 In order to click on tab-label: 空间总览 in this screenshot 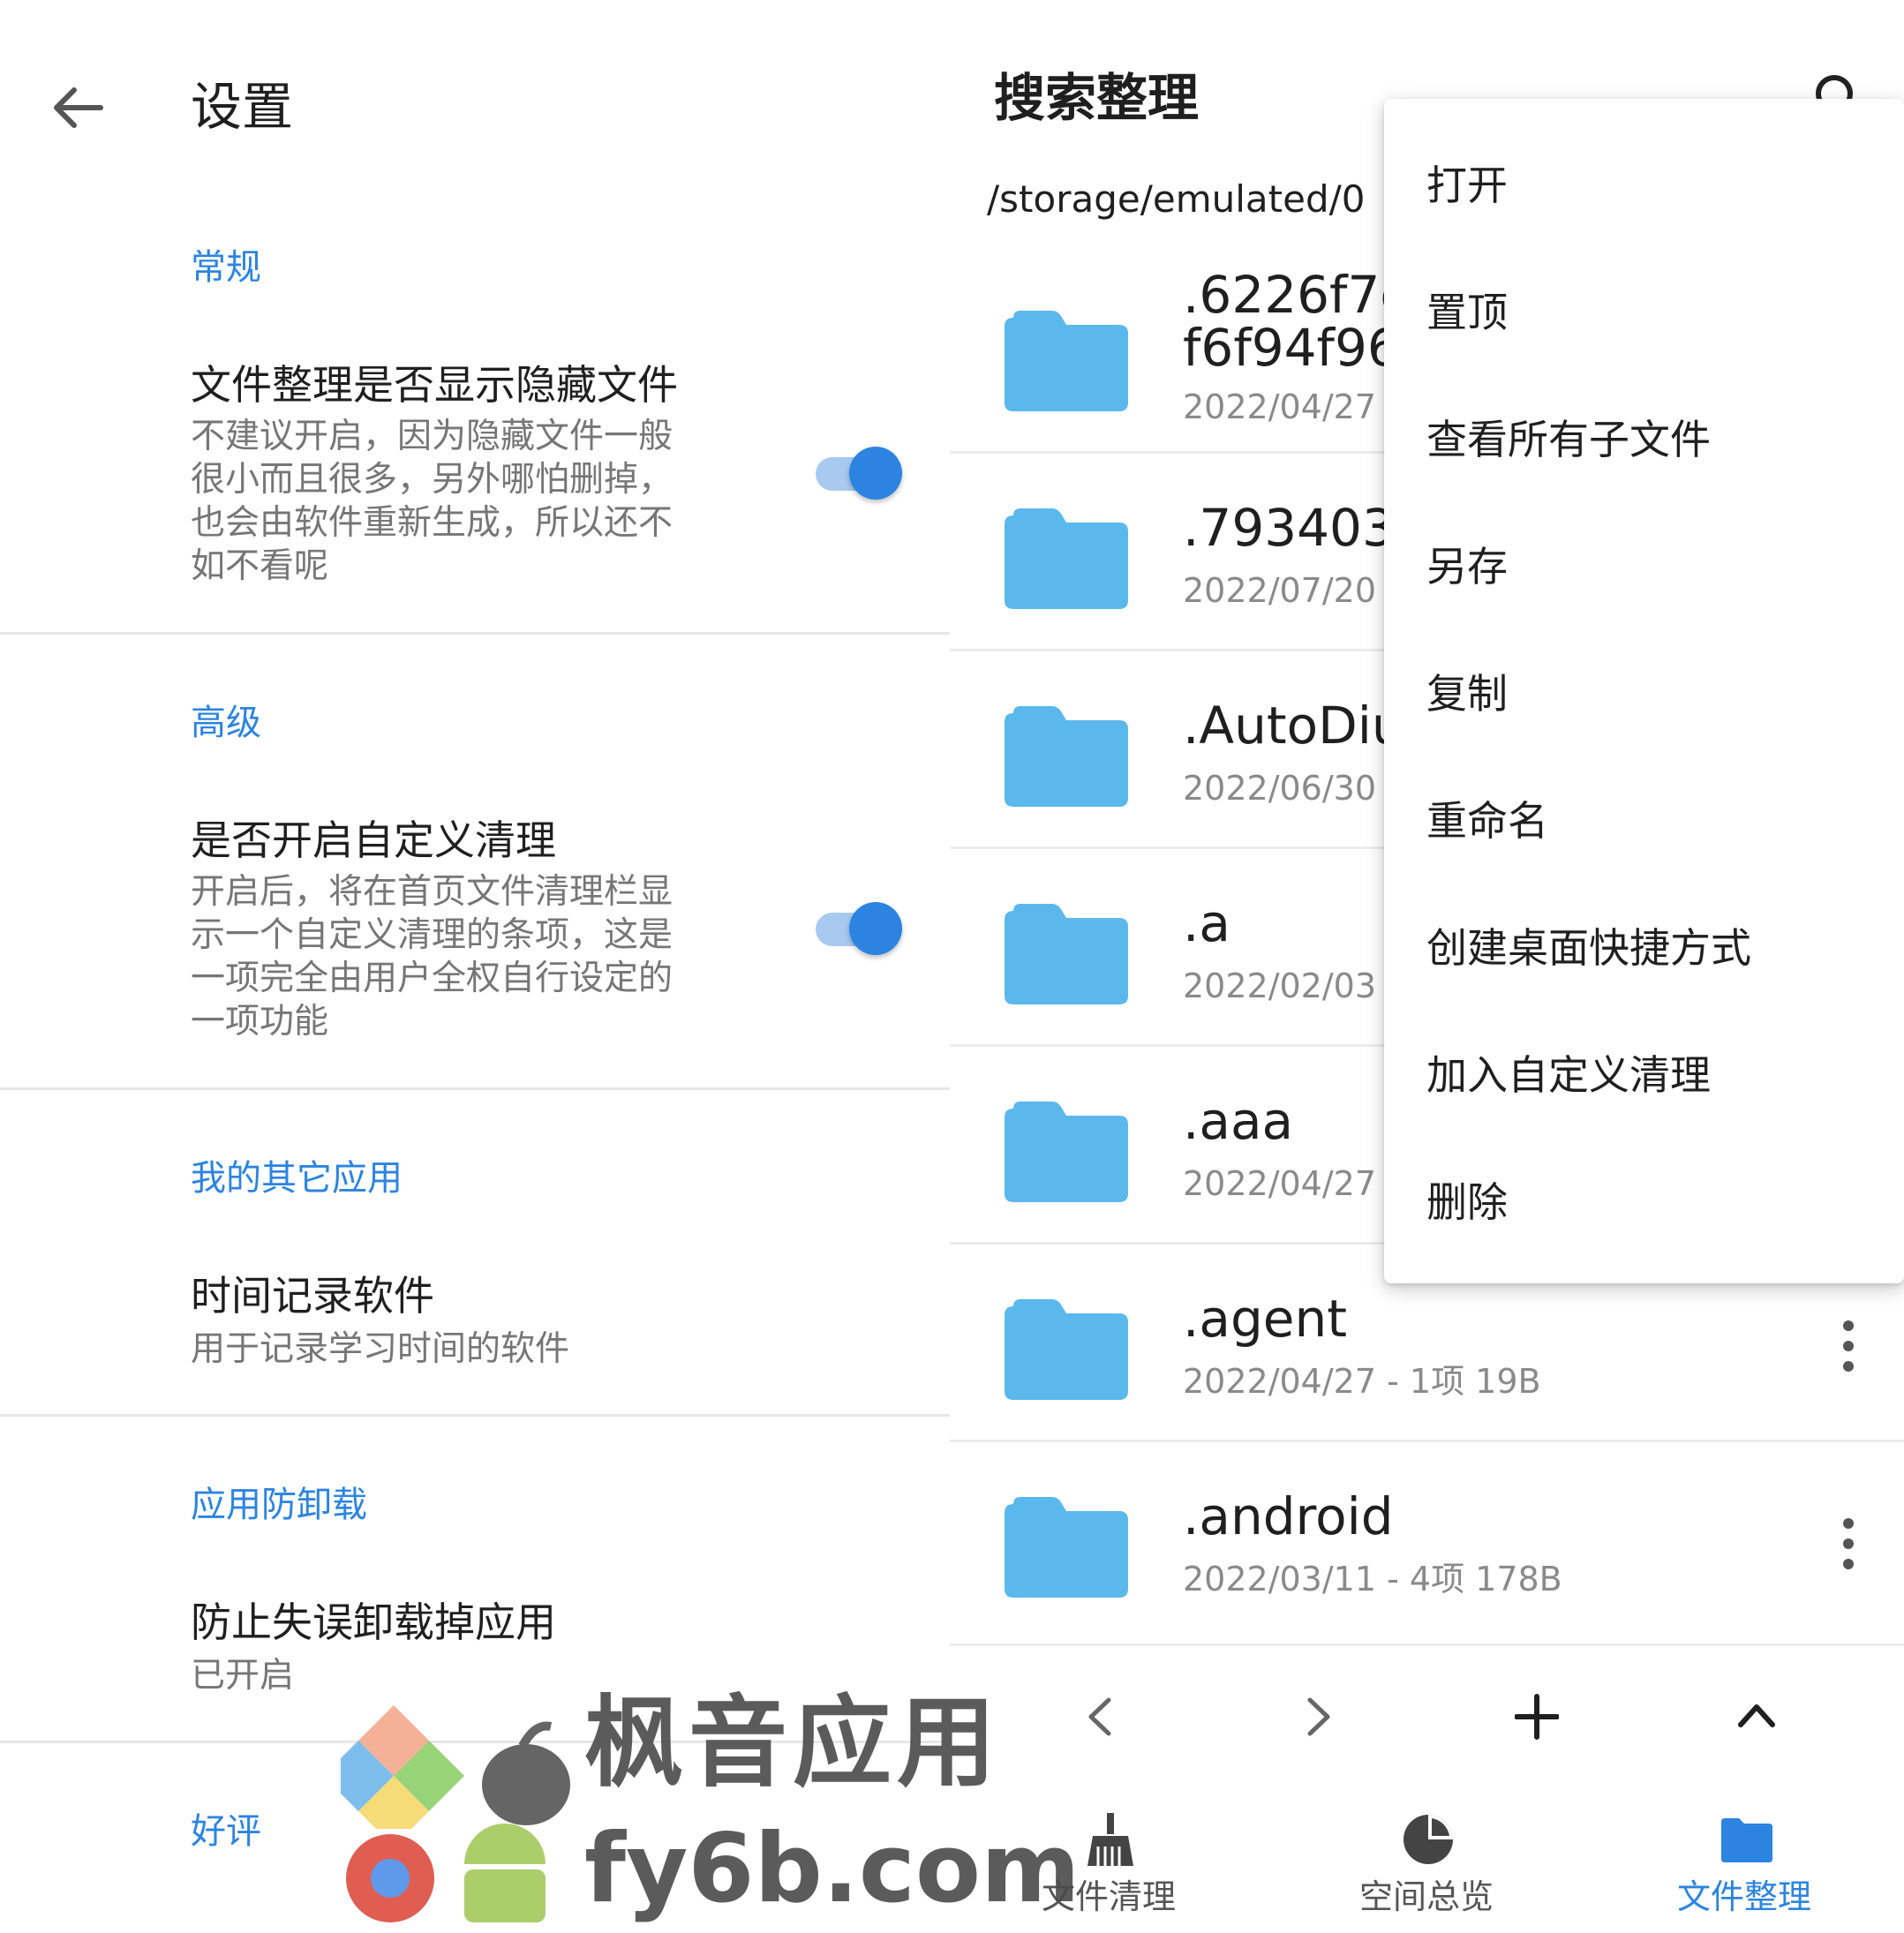, I will do `click(1426, 1897)`.